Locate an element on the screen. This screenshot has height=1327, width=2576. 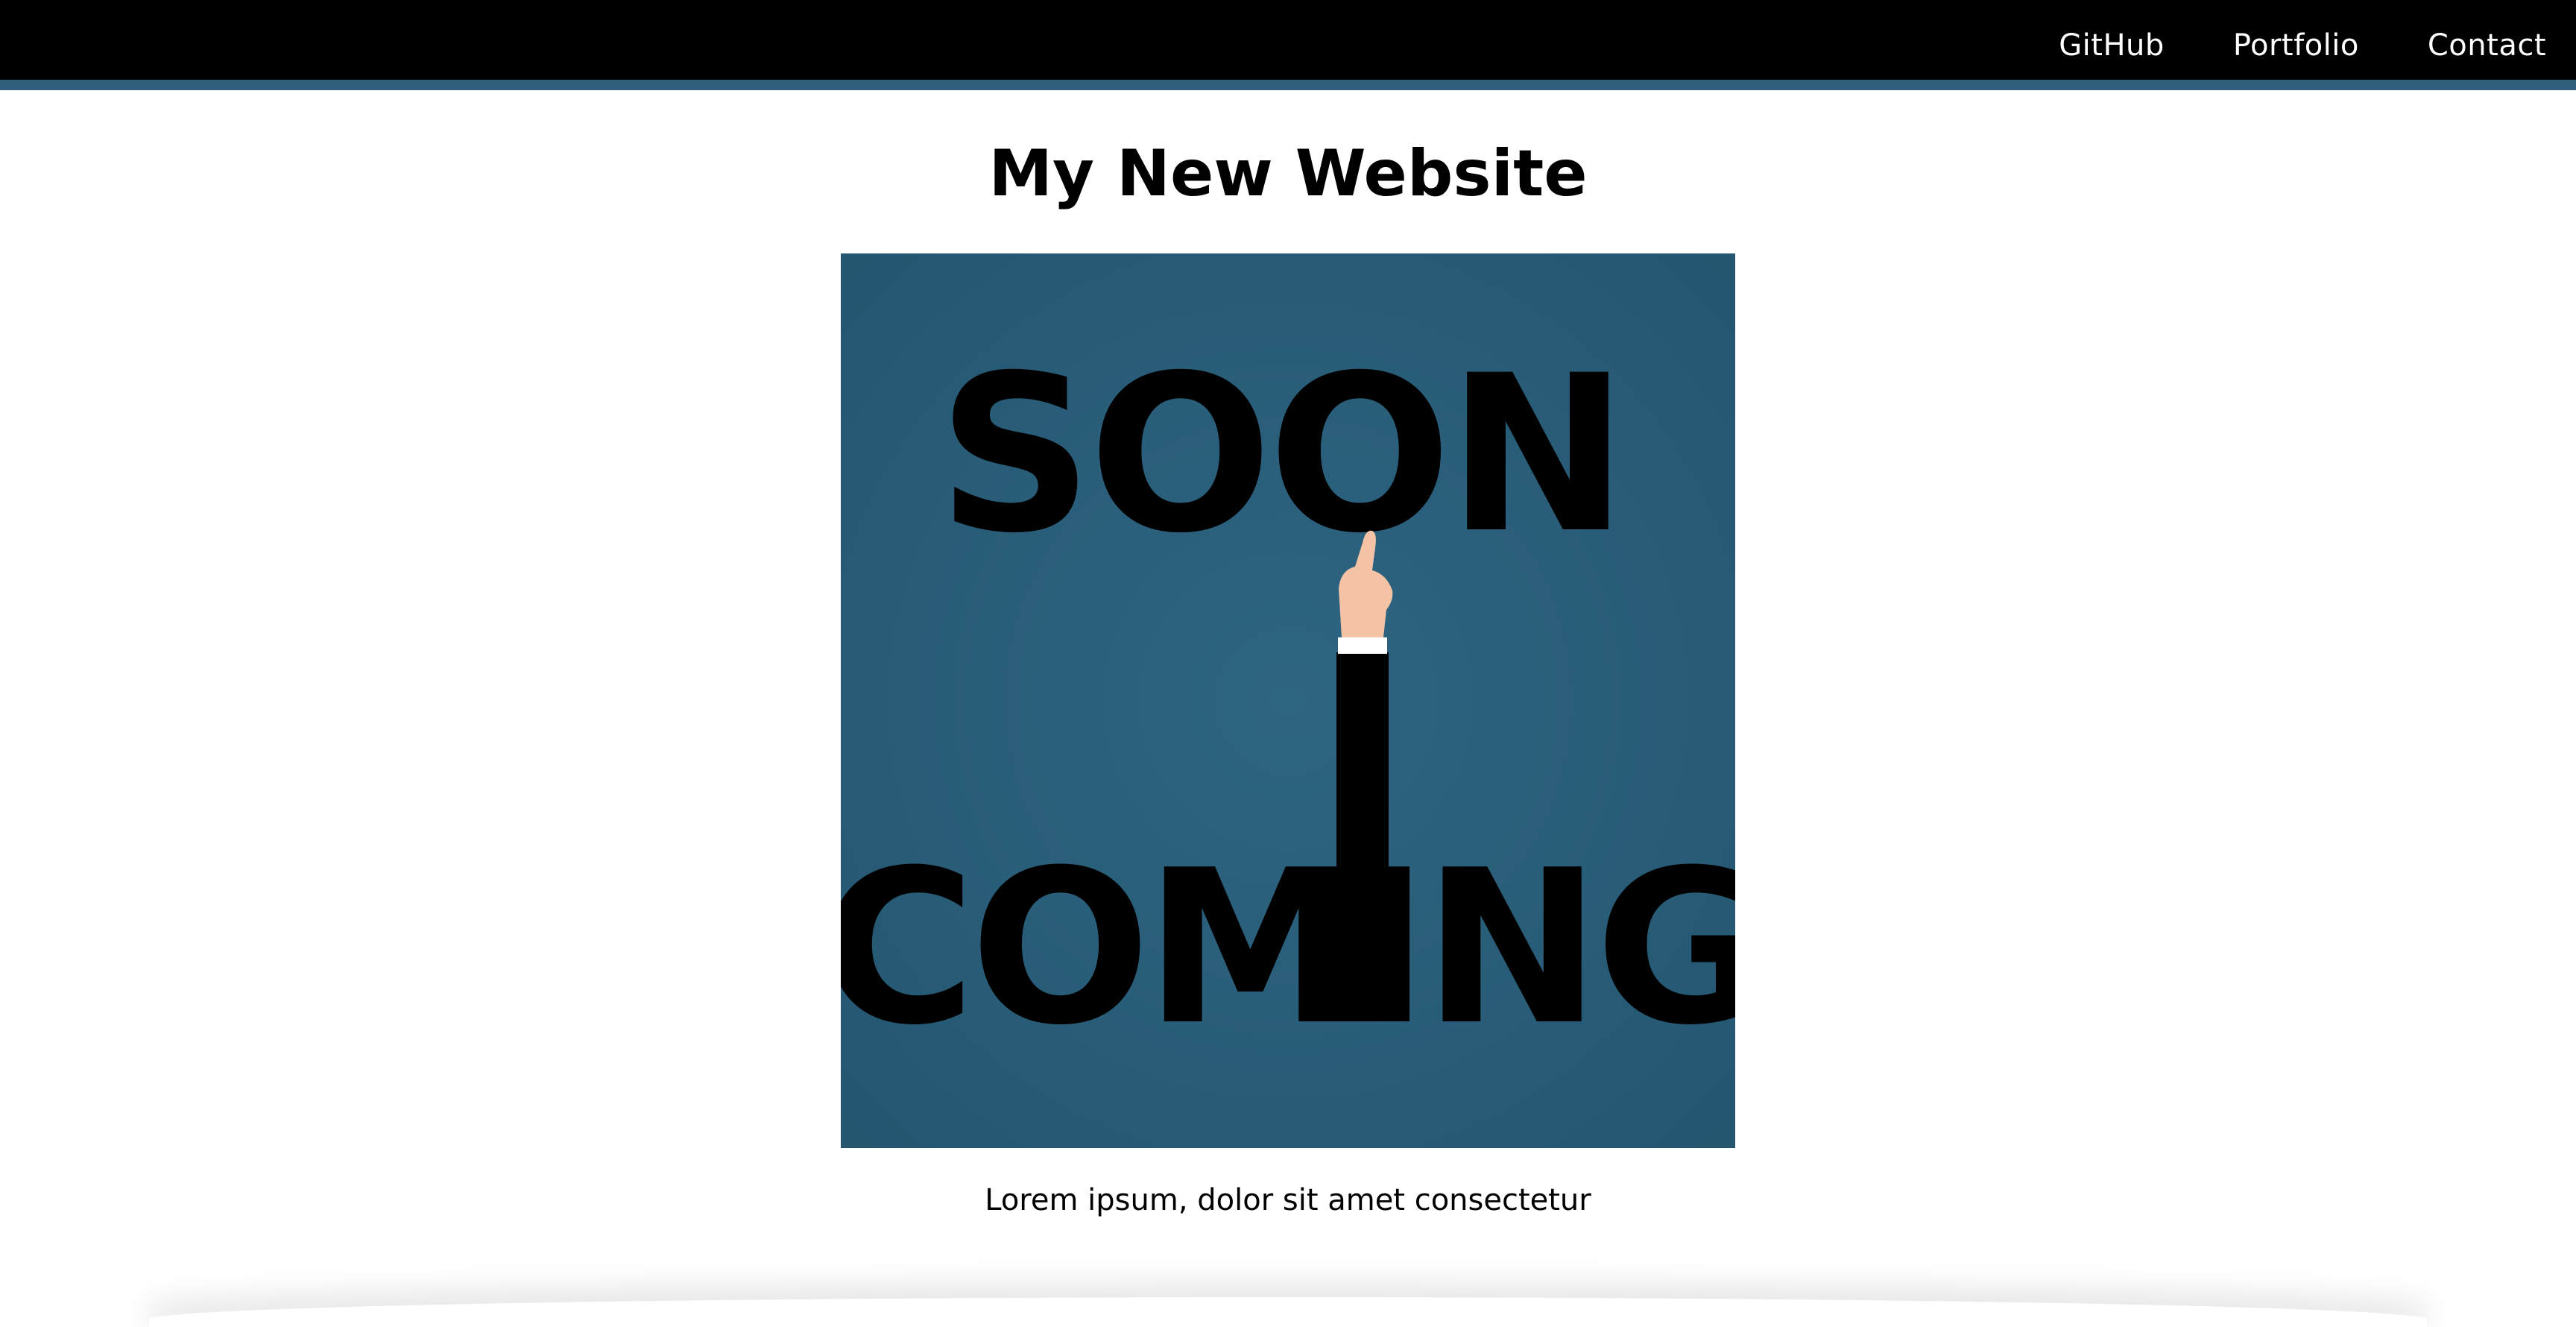
top-navbar: GitHub Portfolio Contact is located at coordinates (1288, 45).